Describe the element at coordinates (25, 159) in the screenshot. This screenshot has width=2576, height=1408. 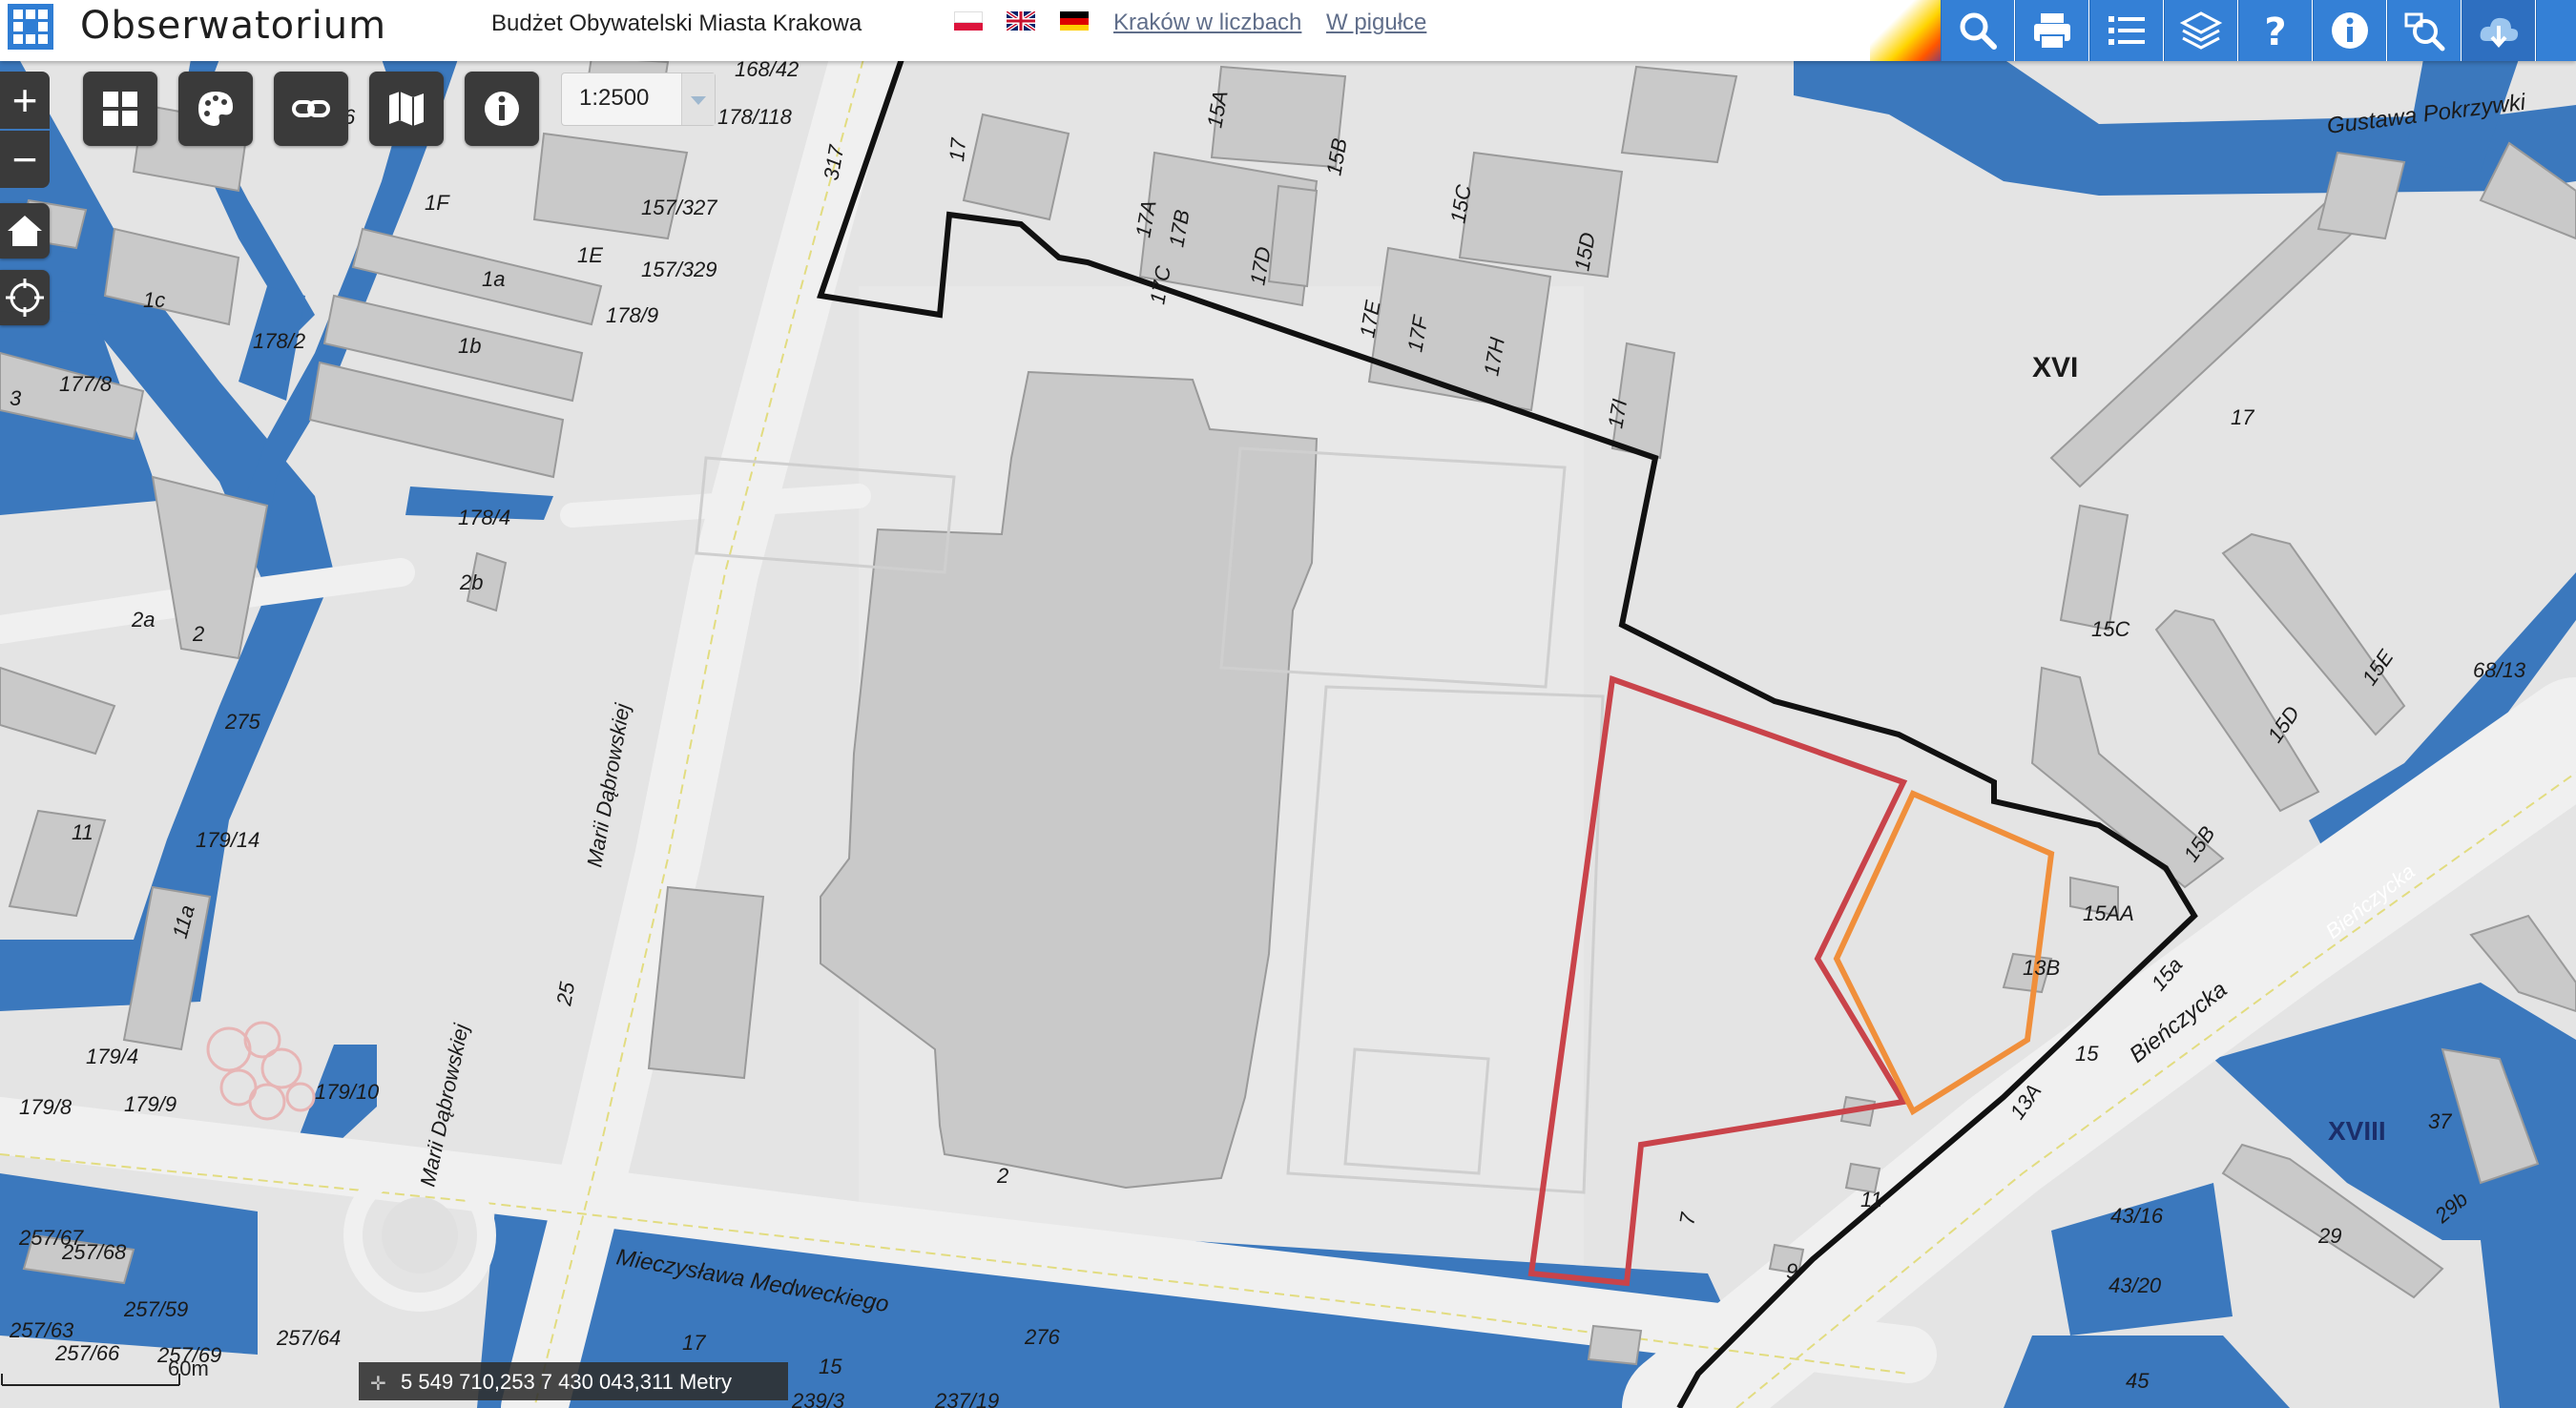
I see `zoom-out-button: −` at that location.